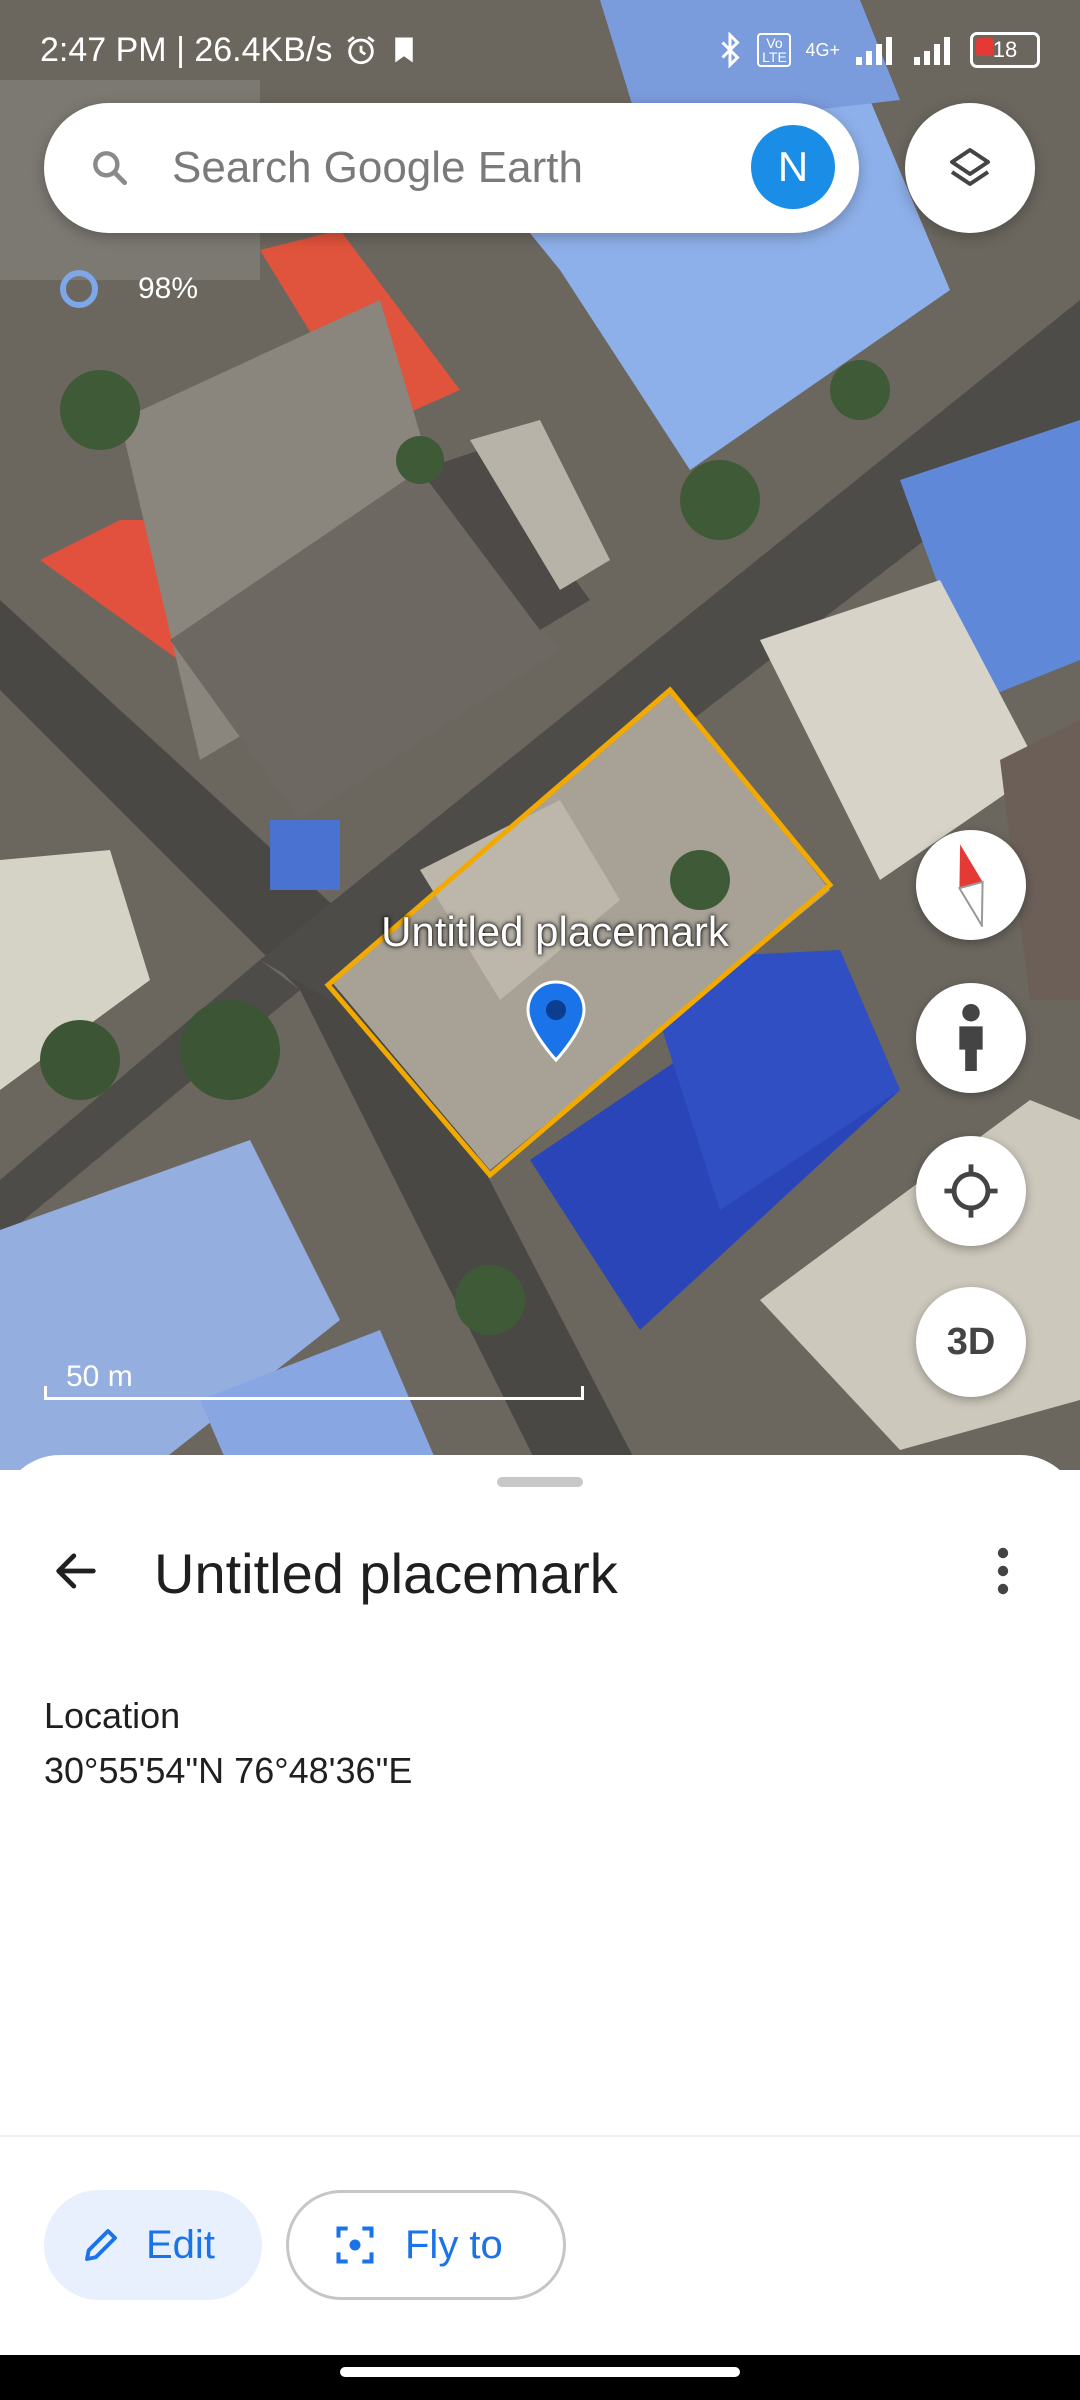  What do you see at coordinates (377, 168) in the screenshot?
I see `search-input: Search Google Earth` at bounding box center [377, 168].